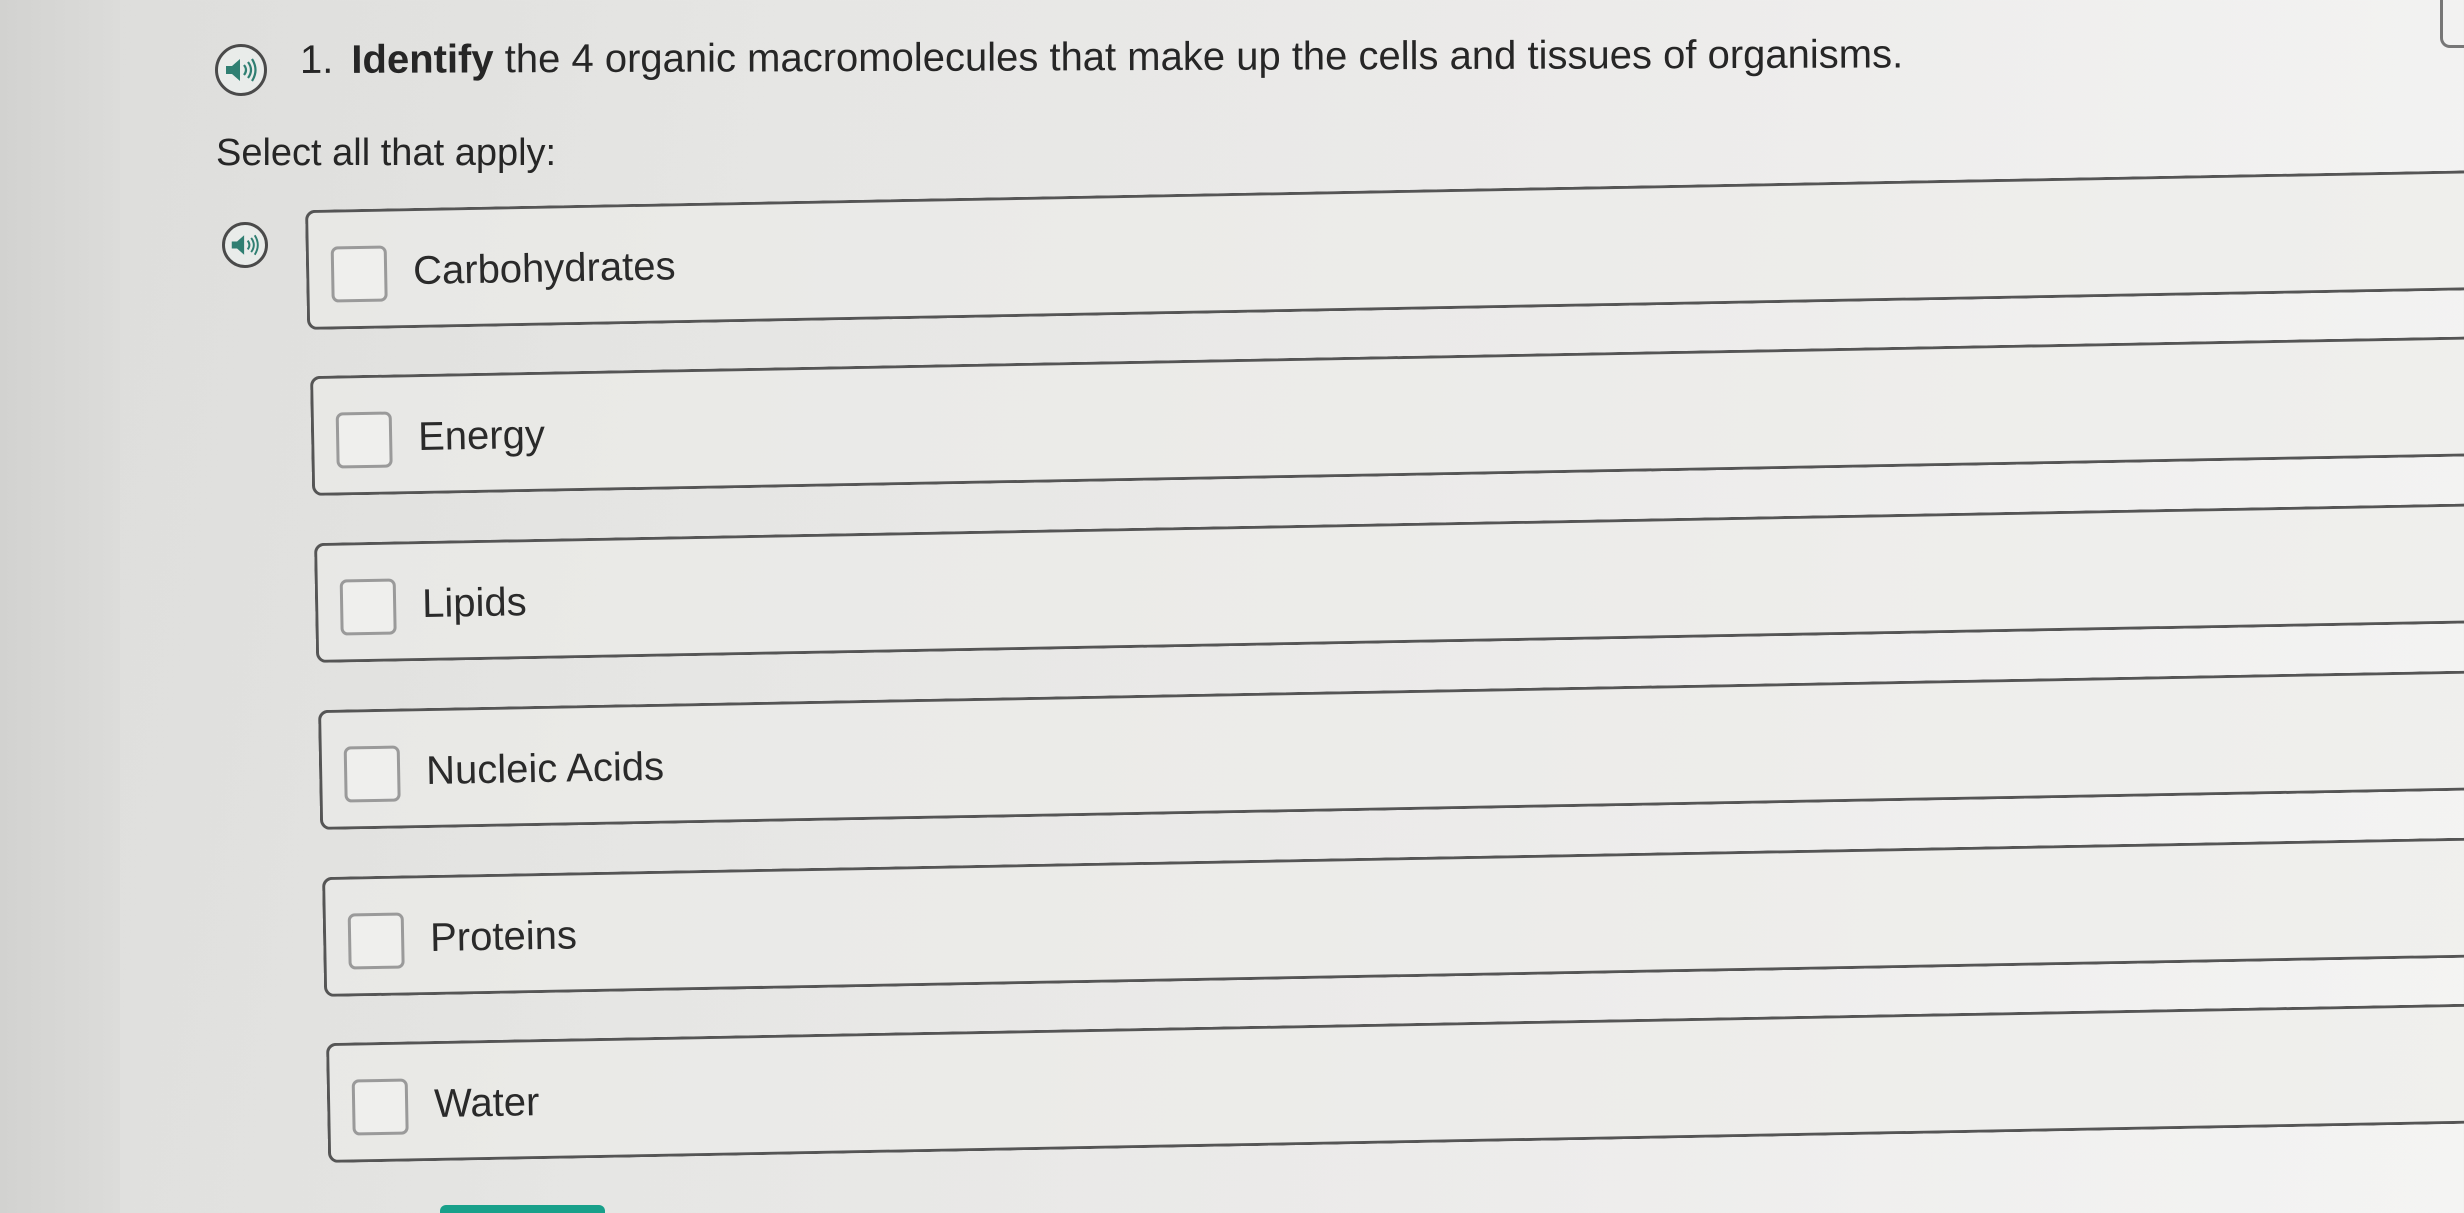  What do you see at coordinates (1384, 248) in the screenshot?
I see `option-carbohydrates: Carbohydrates` at bounding box center [1384, 248].